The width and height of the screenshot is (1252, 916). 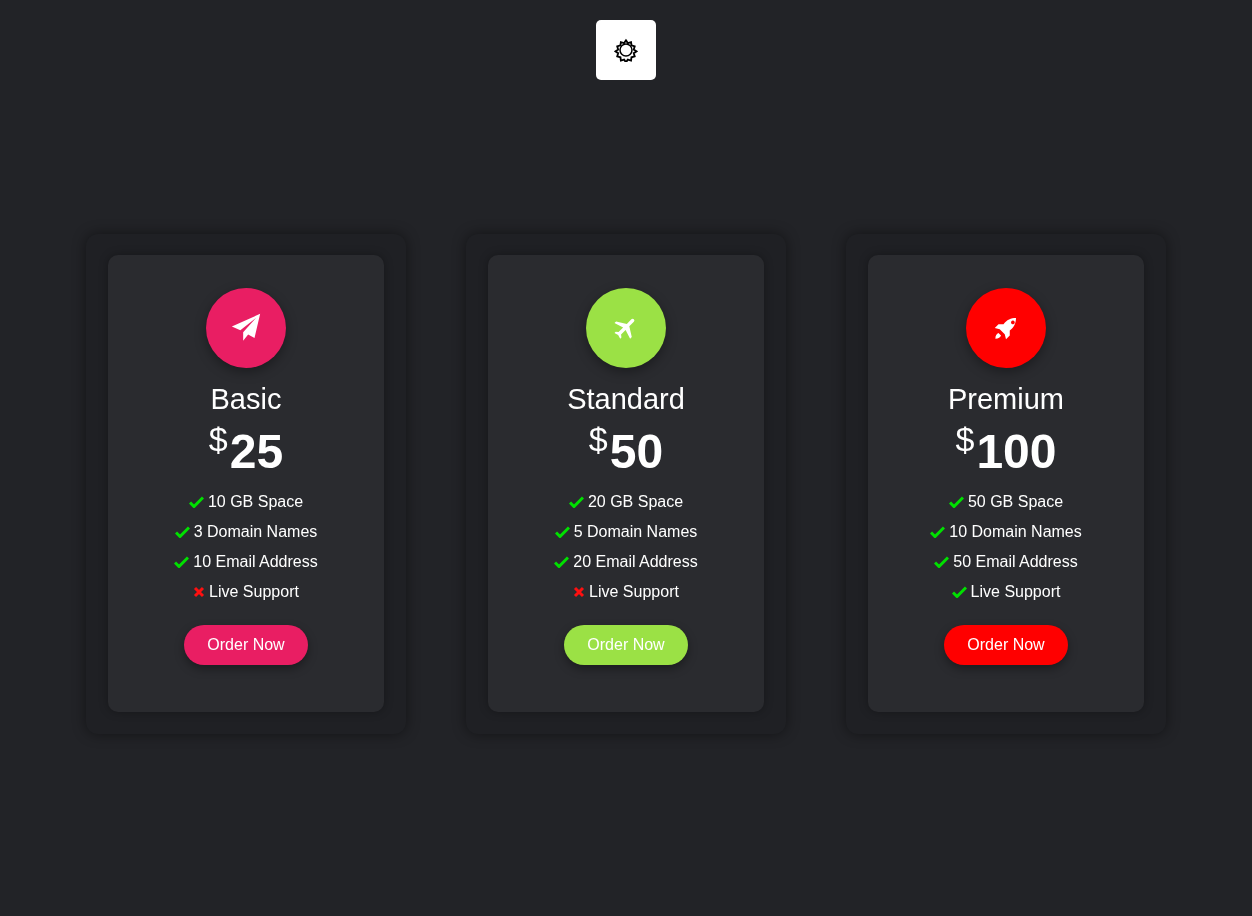 I want to click on price-amount: 100, so click(x=1016, y=452).